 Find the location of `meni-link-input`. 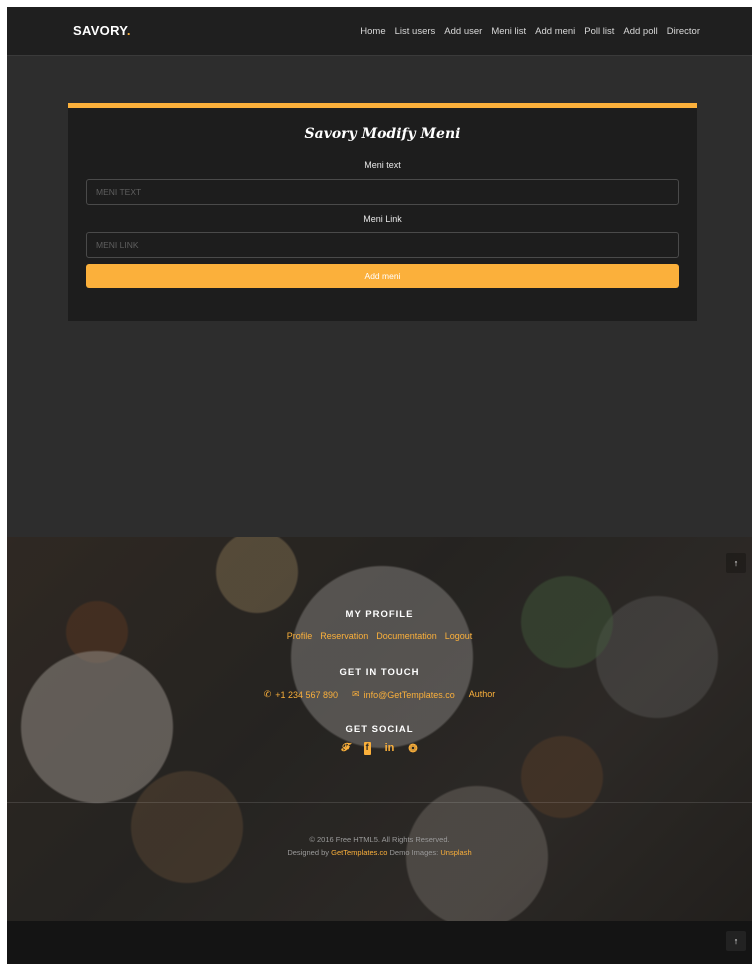

meni-link-input is located at coordinates (382, 245).